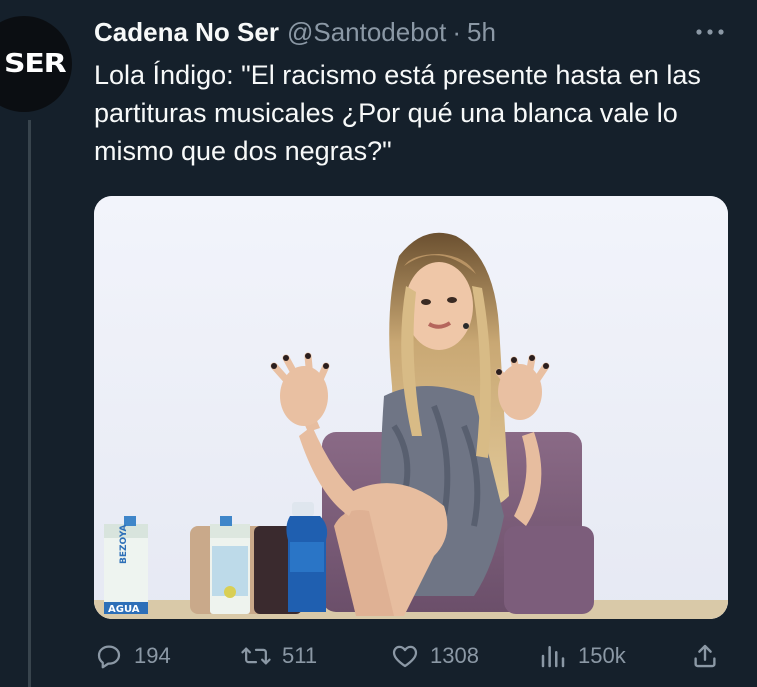 This screenshot has width=757, height=687. Describe the element at coordinates (553, 657) in the screenshot. I see `analytics-icon` at that location.